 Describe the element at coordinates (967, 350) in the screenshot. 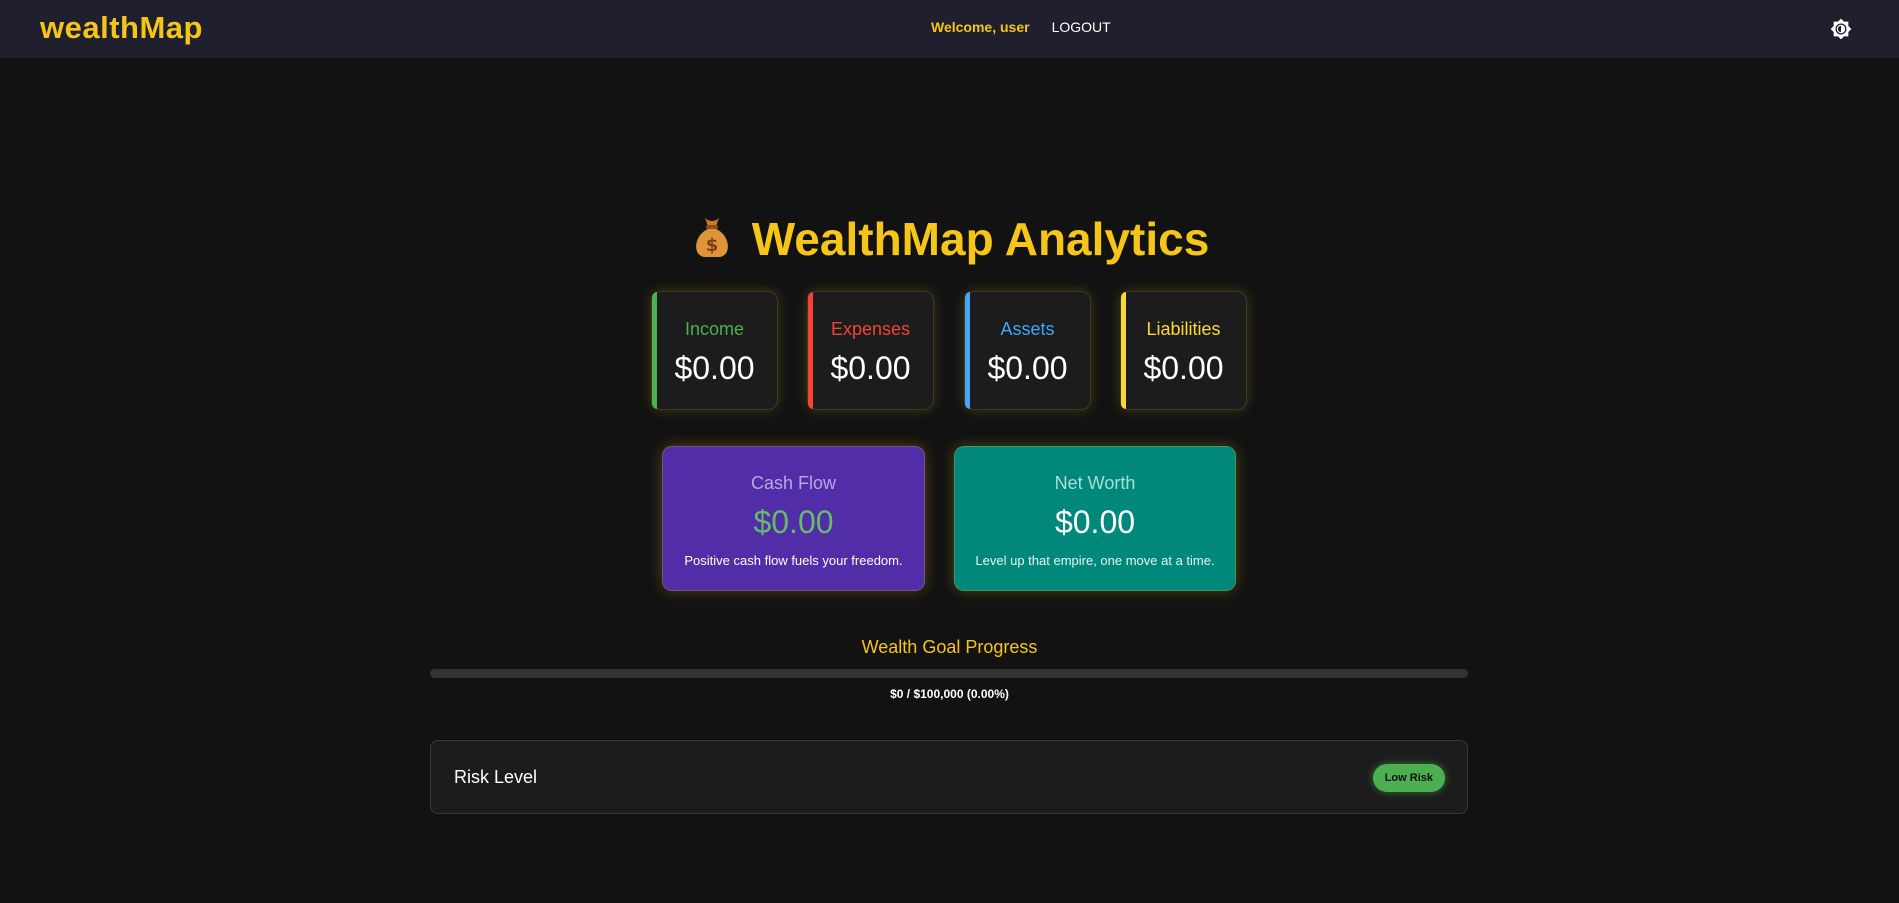

I see `assets-accent` at that location.